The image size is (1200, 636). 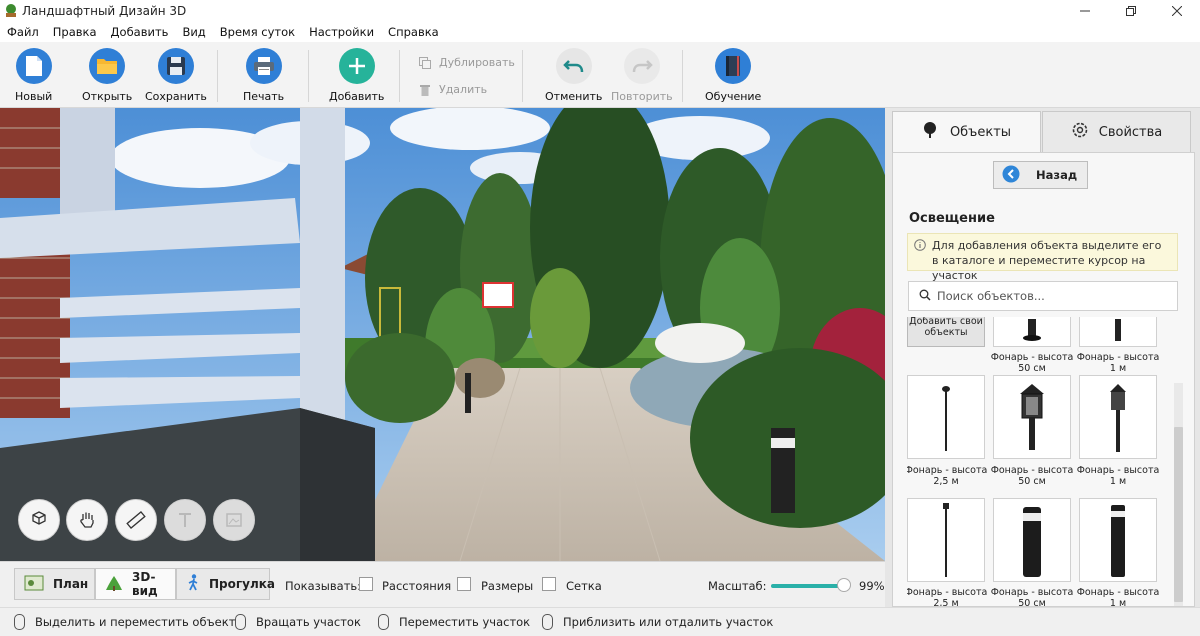 I want to click on tall-thin-lamp-icon, so click(x=946, y=540).